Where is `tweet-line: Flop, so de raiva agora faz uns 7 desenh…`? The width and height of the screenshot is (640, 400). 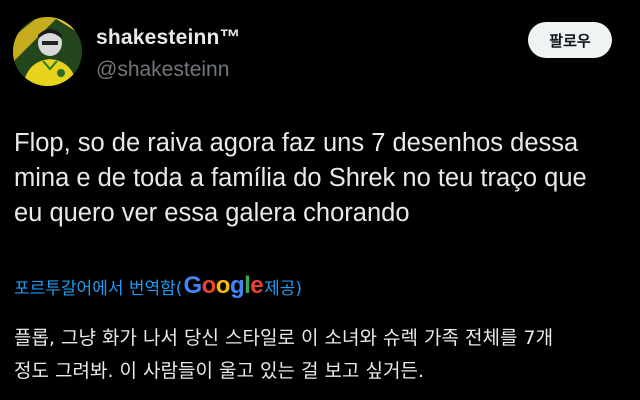
tweet-line: Flop, so de raiva agora faz uns 7 desenh… is located at coordinates (296, 143).